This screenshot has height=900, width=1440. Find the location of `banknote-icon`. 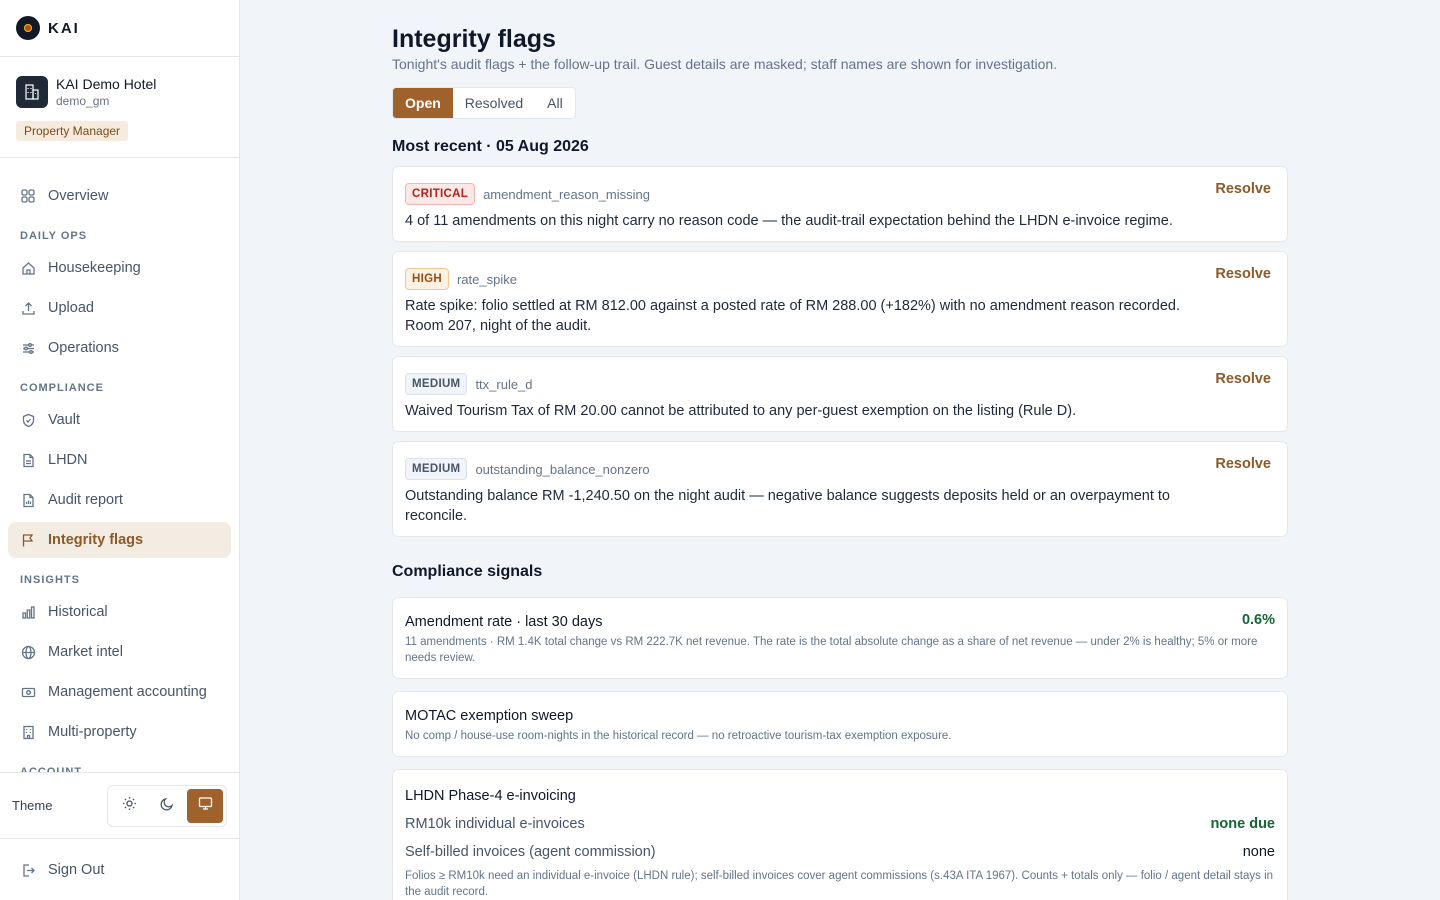

banknote-icon is located at coordinates (28, 692).